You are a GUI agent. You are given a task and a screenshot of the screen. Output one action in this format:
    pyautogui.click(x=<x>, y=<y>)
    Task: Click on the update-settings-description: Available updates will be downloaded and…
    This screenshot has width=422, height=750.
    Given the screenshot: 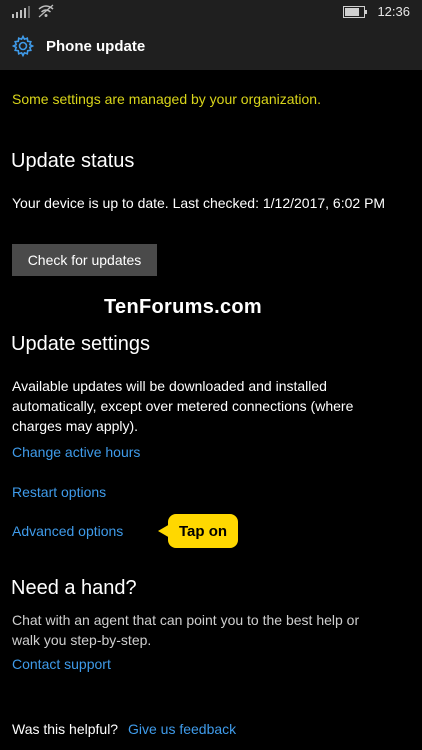 What is the action you would take?
    pyautogui.click(x=182, y=406)
    